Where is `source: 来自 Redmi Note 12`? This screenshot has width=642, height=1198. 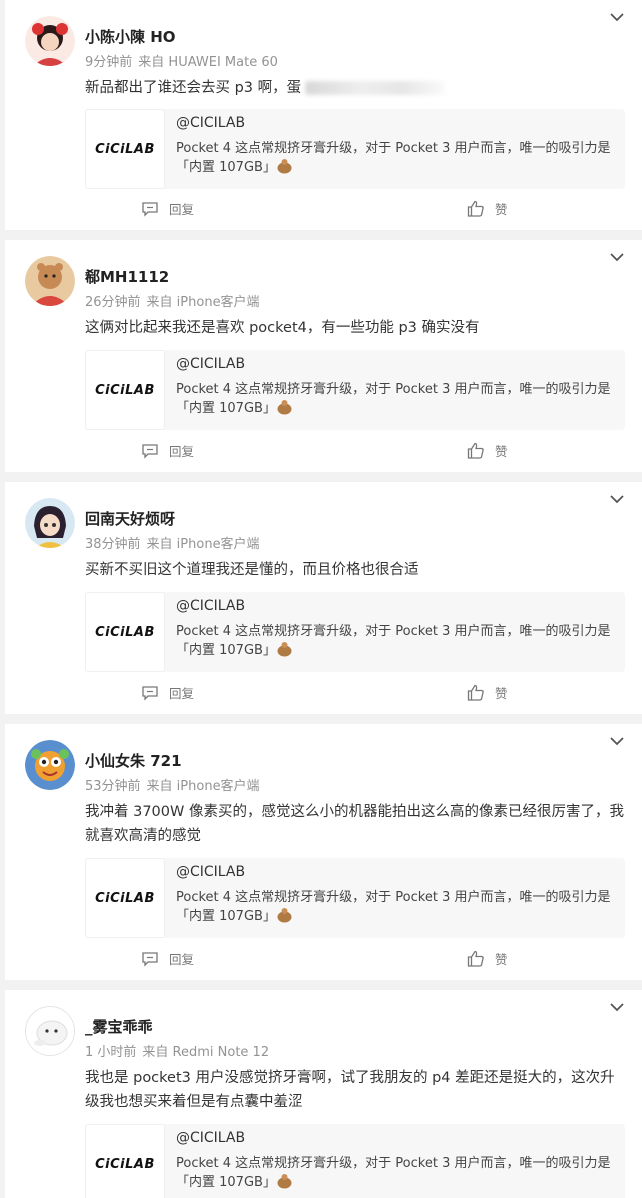 source: 来自 Redmi Note 12 is located at coordinates (206, 1052).